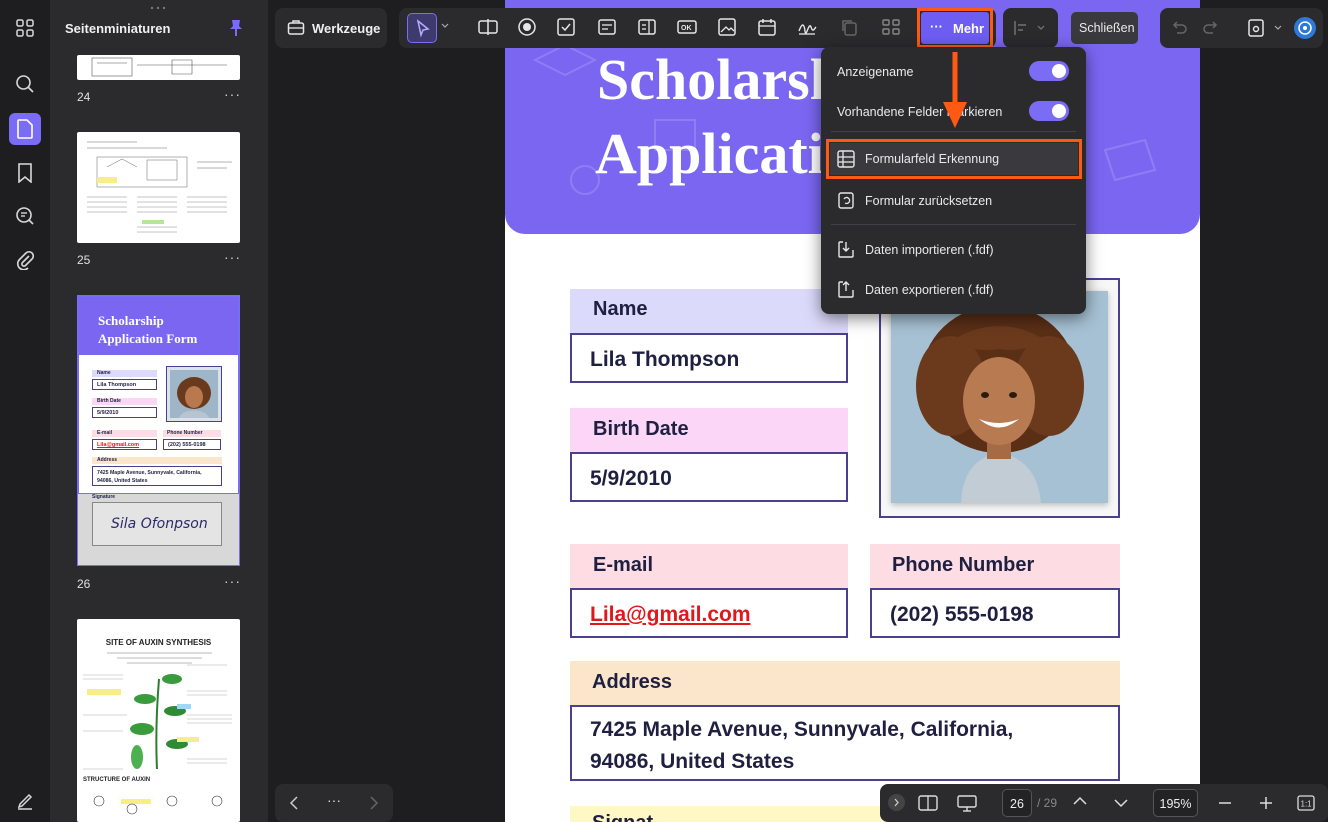 The height and width of the screenshot is (822, 1328). What do you see at coordinates (1080, 801) in the screenshot?
I see `page-up-icon` at bounding box center [1080, 801].